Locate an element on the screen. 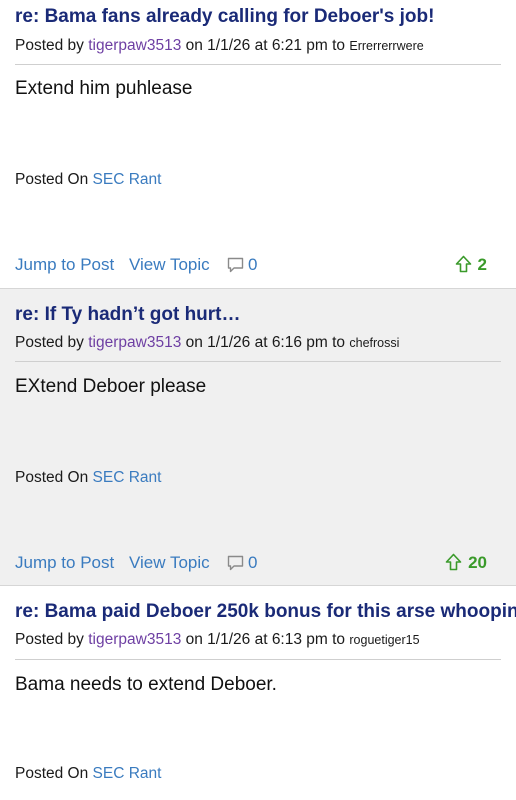  upvote-button: 2 is located at coordinates (471, 265).